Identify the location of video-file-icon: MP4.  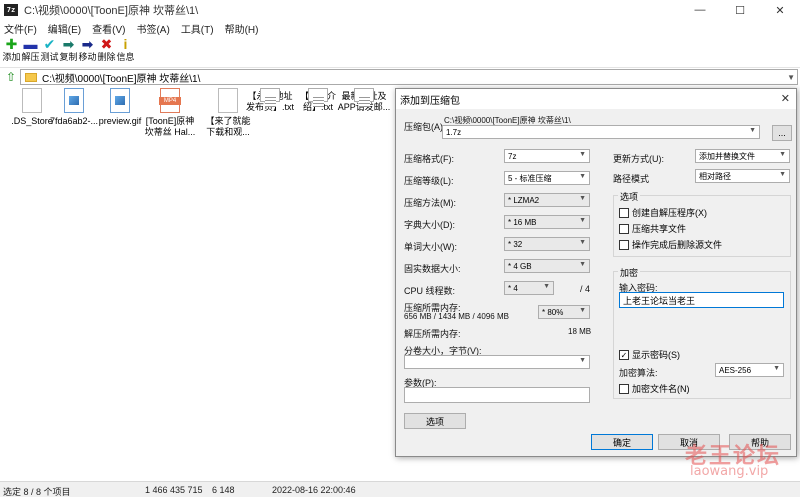
(170, 100).